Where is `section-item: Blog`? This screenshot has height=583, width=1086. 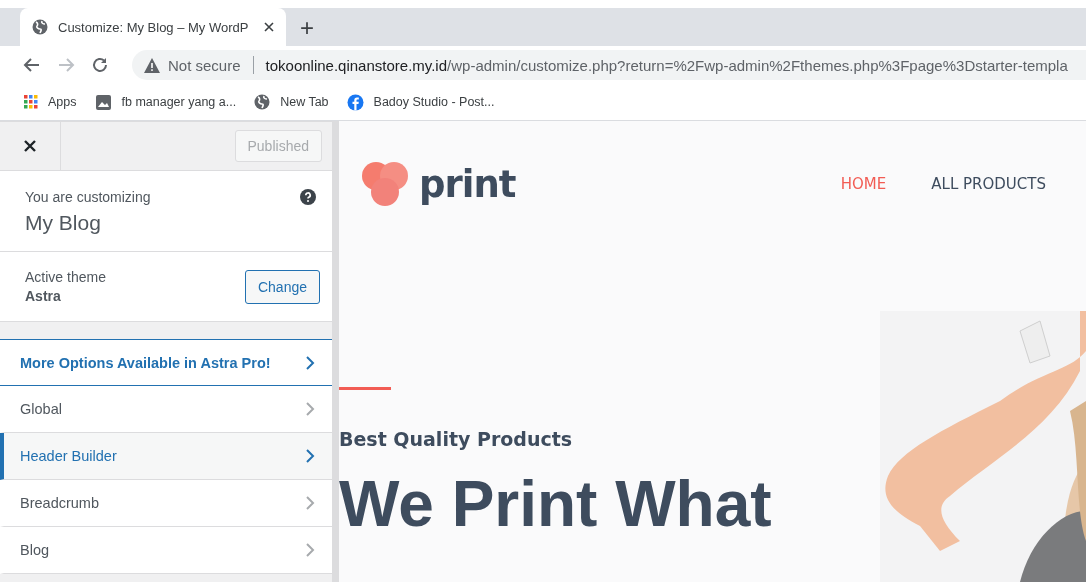 section-item: Blog is located at coordinates (166, 550).